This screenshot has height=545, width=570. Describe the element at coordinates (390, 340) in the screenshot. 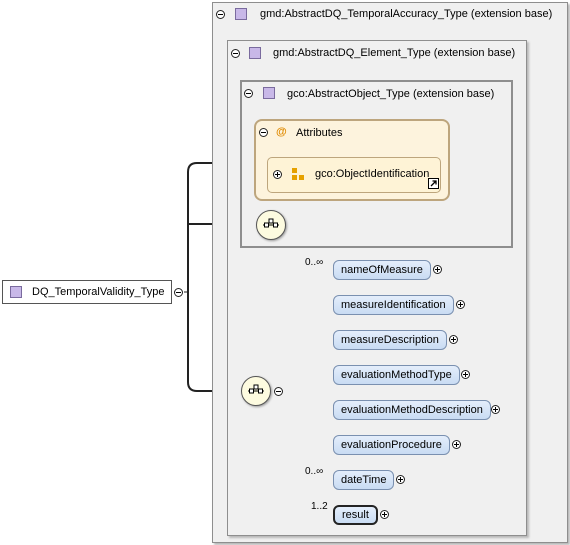

I see `element-measure-description: measureDescription` at that location.